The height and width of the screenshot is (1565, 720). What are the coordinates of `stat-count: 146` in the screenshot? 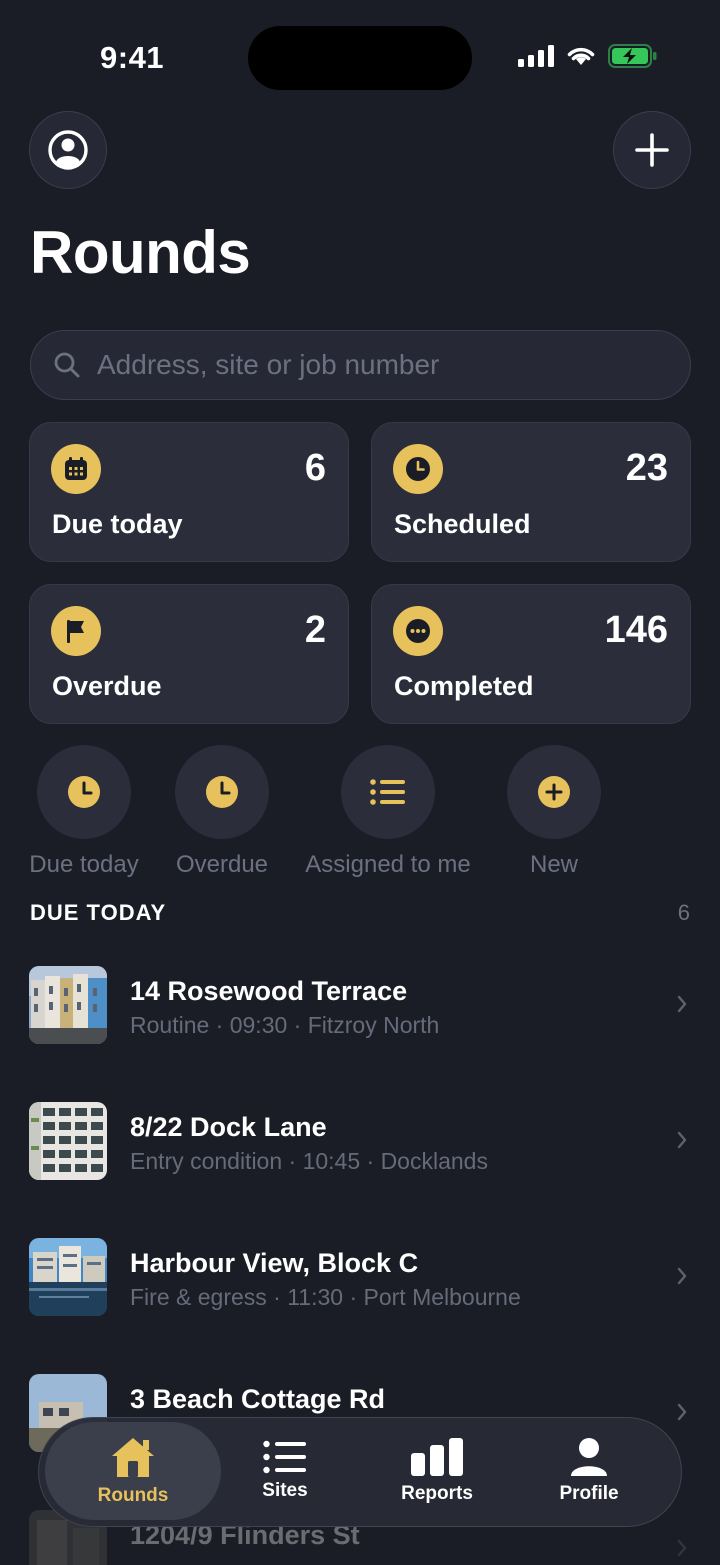 It's located at (636, 630).